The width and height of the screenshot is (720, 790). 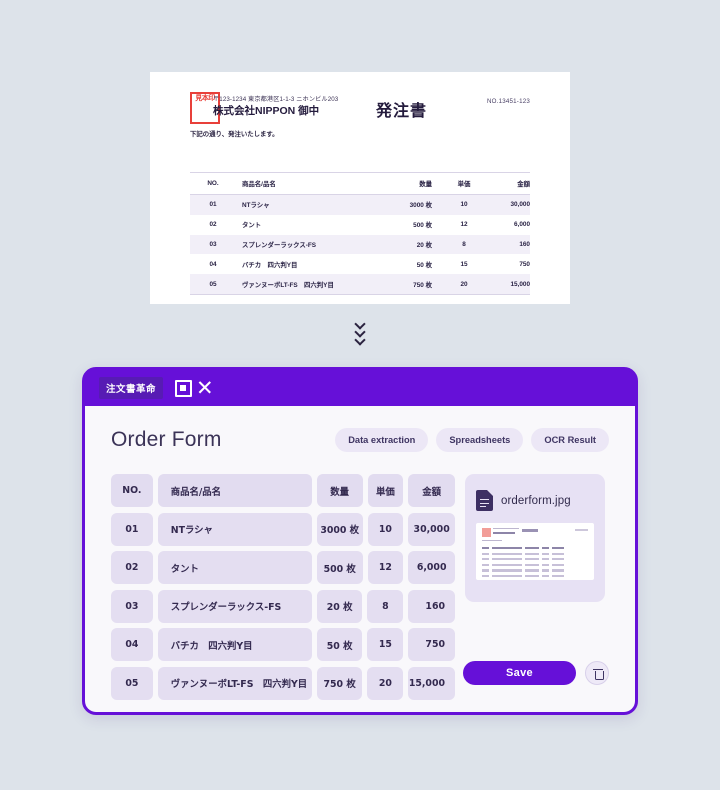 What do you see at coordinates (570, 440) in the screenshot?
I see `tab-ocr-result: OCR Result` at bounding box center [570, 440].